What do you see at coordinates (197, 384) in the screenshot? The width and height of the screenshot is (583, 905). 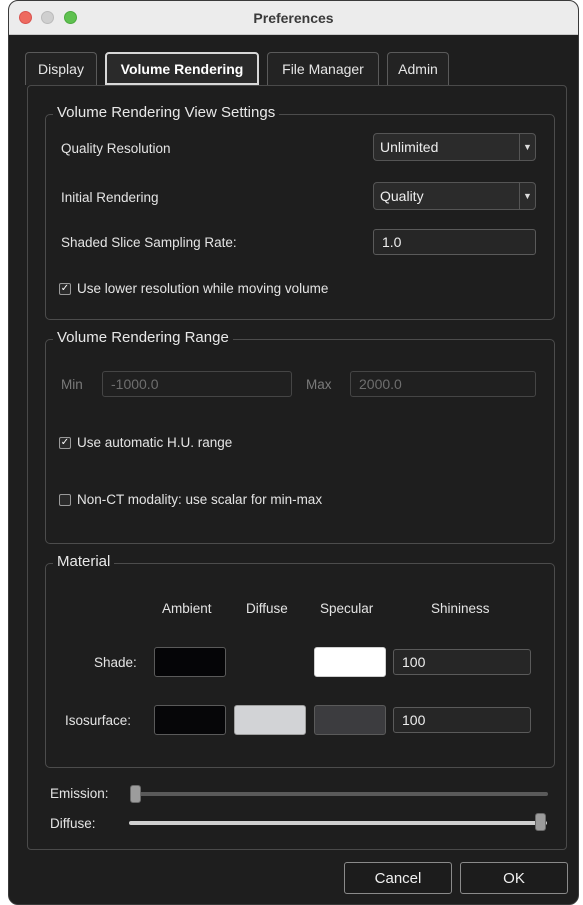 I see `min-input: -1000.0` at bounding box center [197, 384].